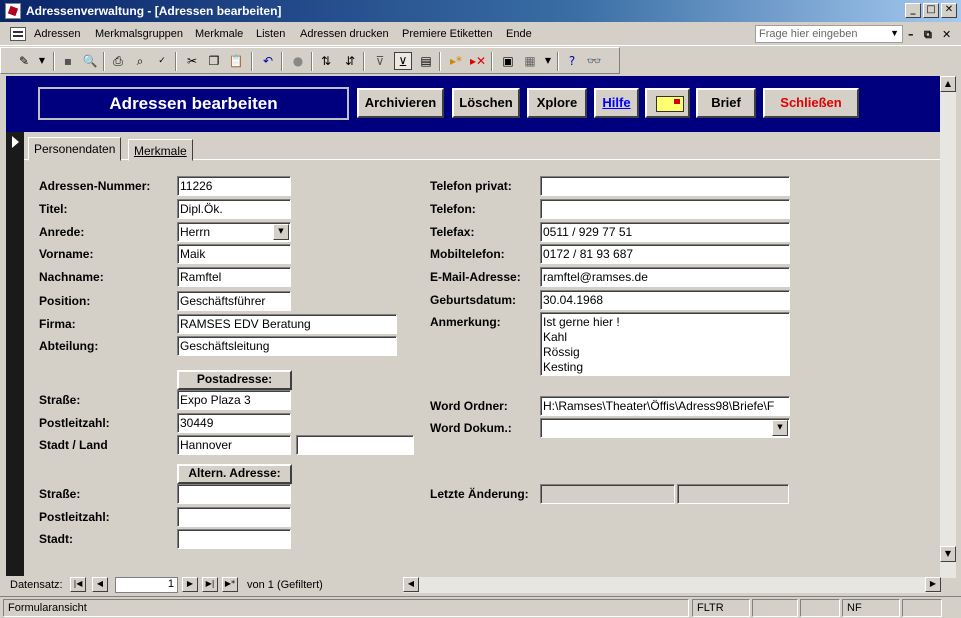 This screenshot has width=961, height=618. I want to click on scroll-left-icon: ◀, so click(411, 584).